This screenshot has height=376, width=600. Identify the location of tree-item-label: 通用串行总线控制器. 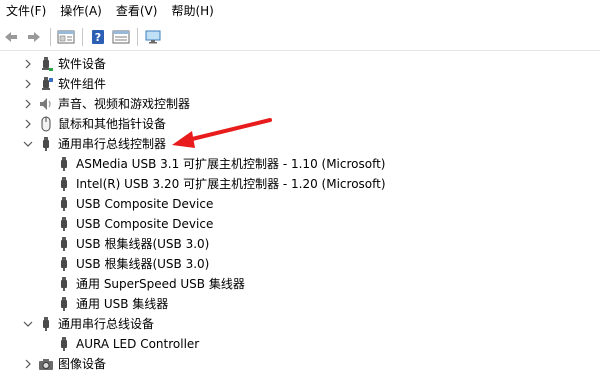
(112, 144).